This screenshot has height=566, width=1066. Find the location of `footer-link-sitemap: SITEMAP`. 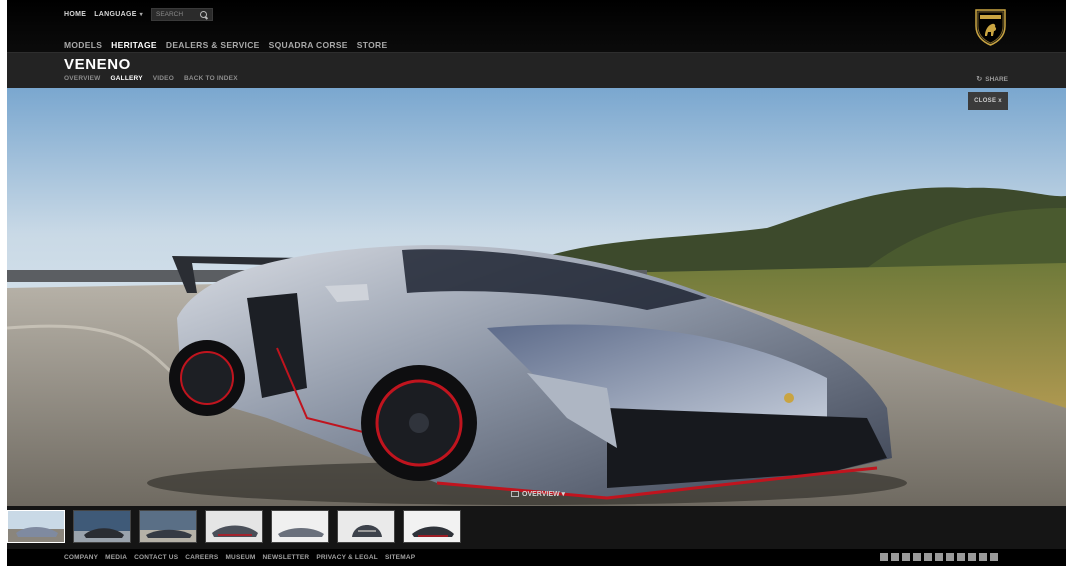

footer-link-sitemap: SITEMAP is located at coordinates (400, 557).